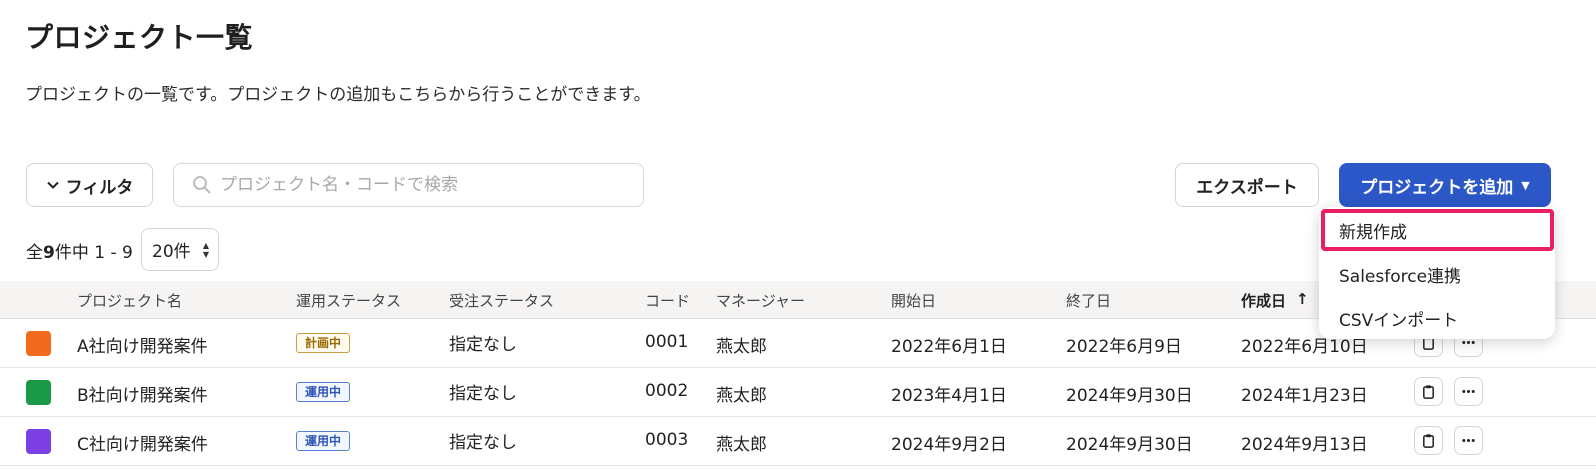 This screenshot has height=470, width=1596. Describe the element at coordinates (171, 252) in the screenshot. I see `page-size-value: 20件` at that location.